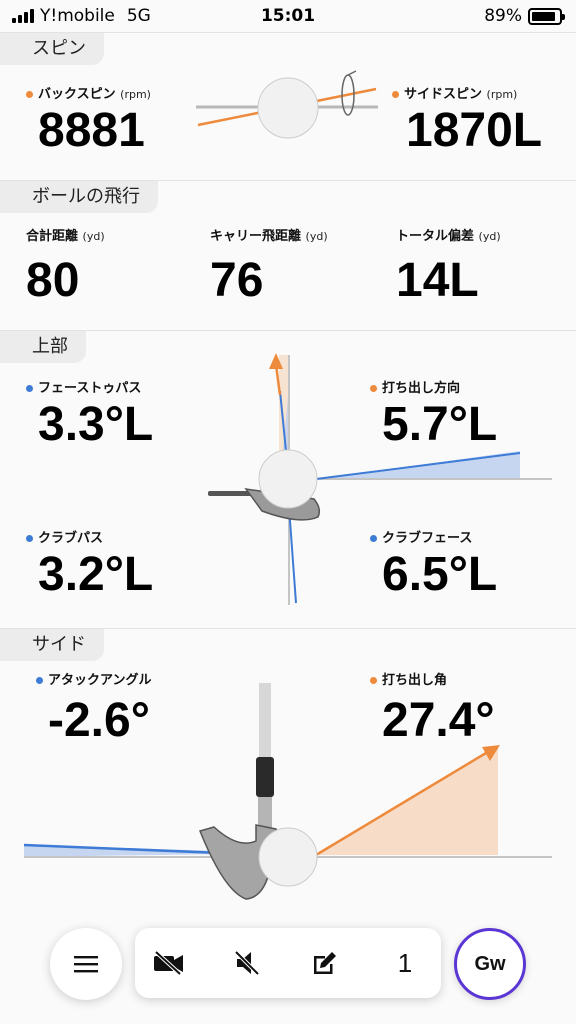  Describe the element at coordinates (292, 555) in the screenshot. I see `club-path-line` at that location.